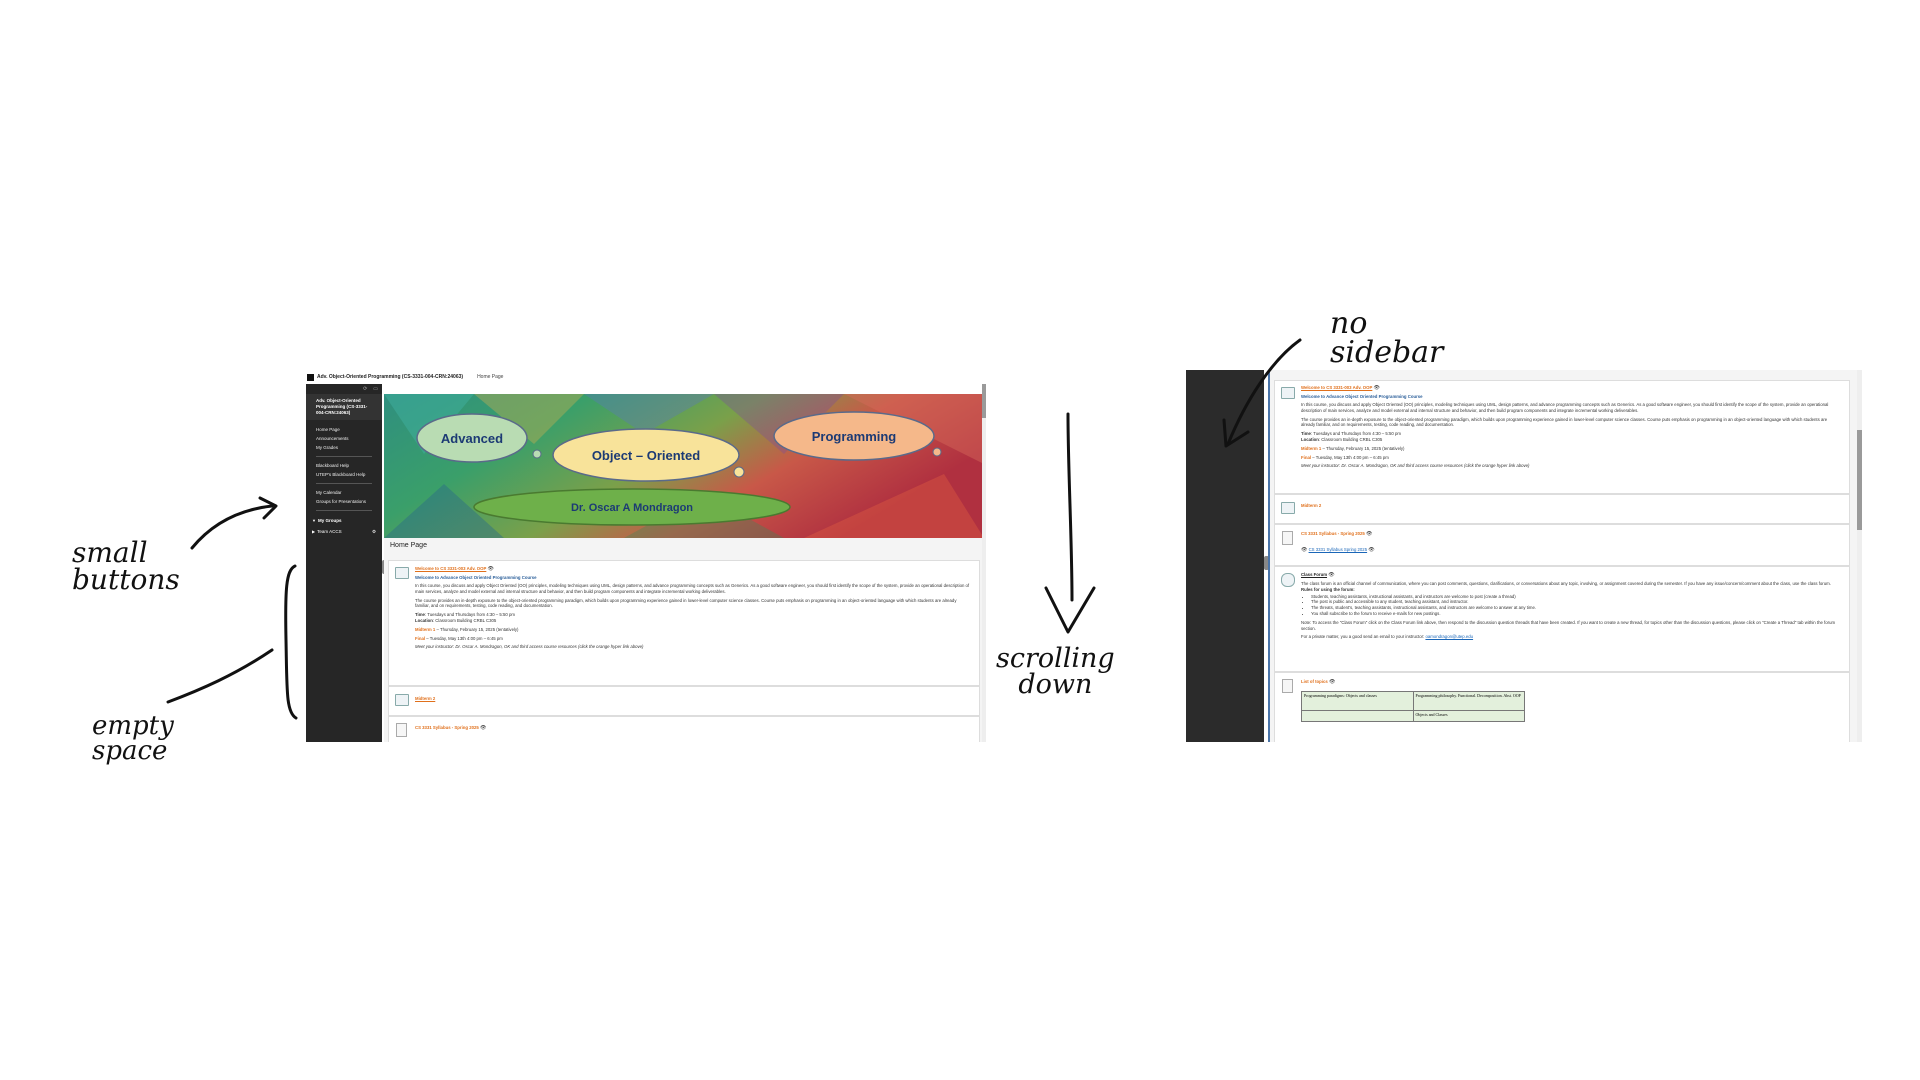 The height and width of the screenshot is (1080, 1920). What do you see at coordinates (291, 642) in the screenshot?
I see `empty-space-bracket` at bounding box center [291, 642].